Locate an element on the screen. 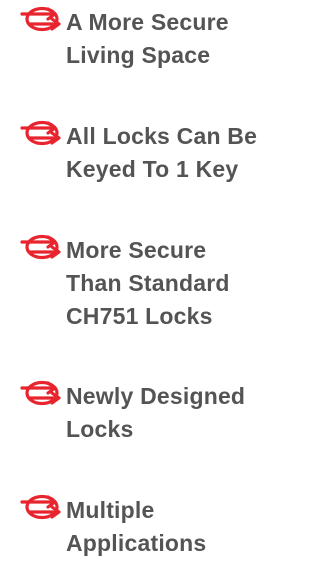 The height and width of the screenshot is (571, 331). feature-text: All Locks Can Be Keyed To 1 Key is located at coordinates (161, 153).